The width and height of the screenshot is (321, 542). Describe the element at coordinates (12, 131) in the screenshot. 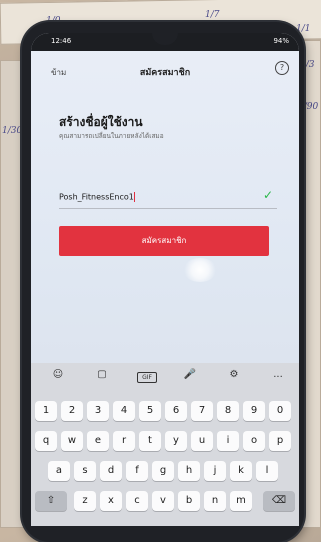

I see `scribble: 1/30` at that location.